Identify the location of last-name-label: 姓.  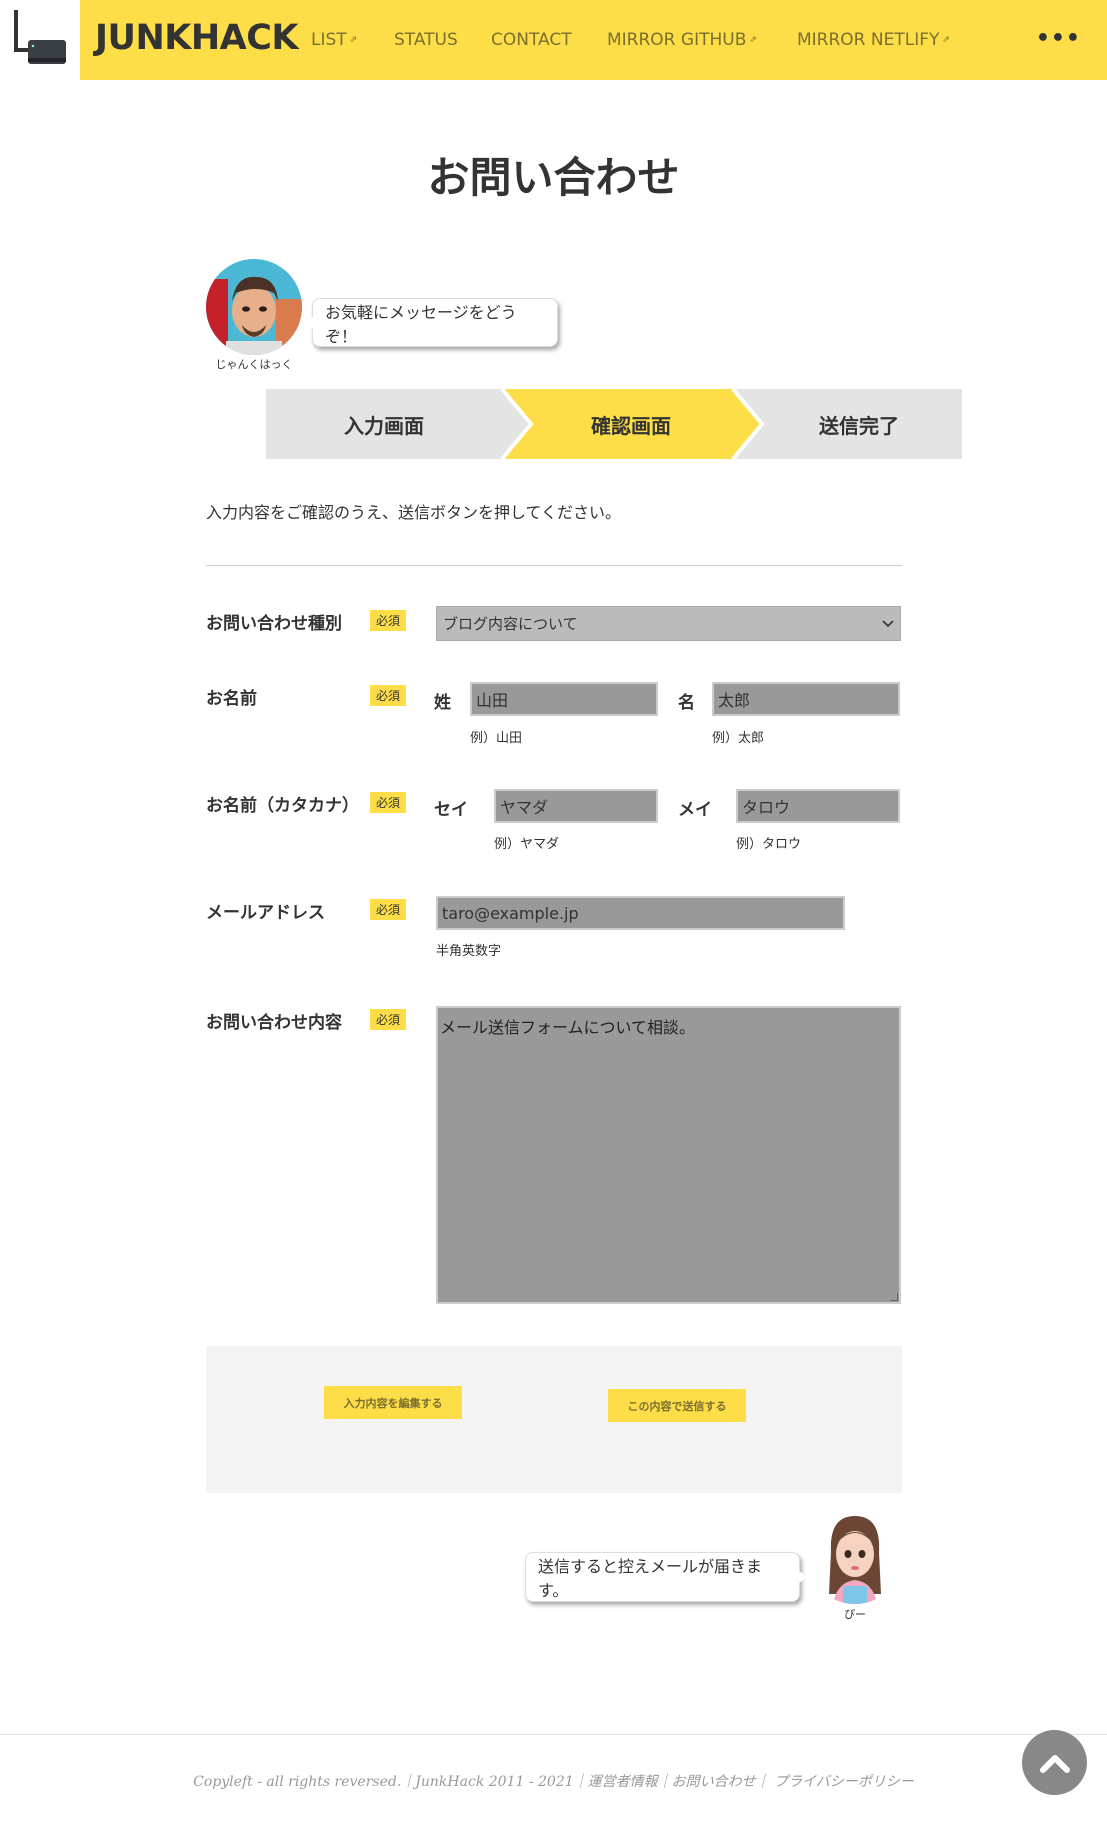
(442, 703).